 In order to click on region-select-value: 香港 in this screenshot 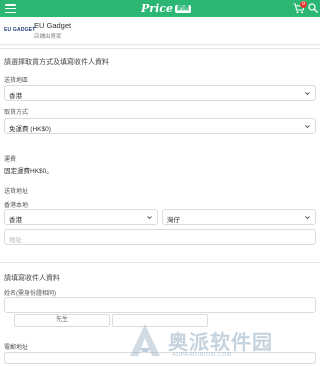, I will do `click(15, 96)`.